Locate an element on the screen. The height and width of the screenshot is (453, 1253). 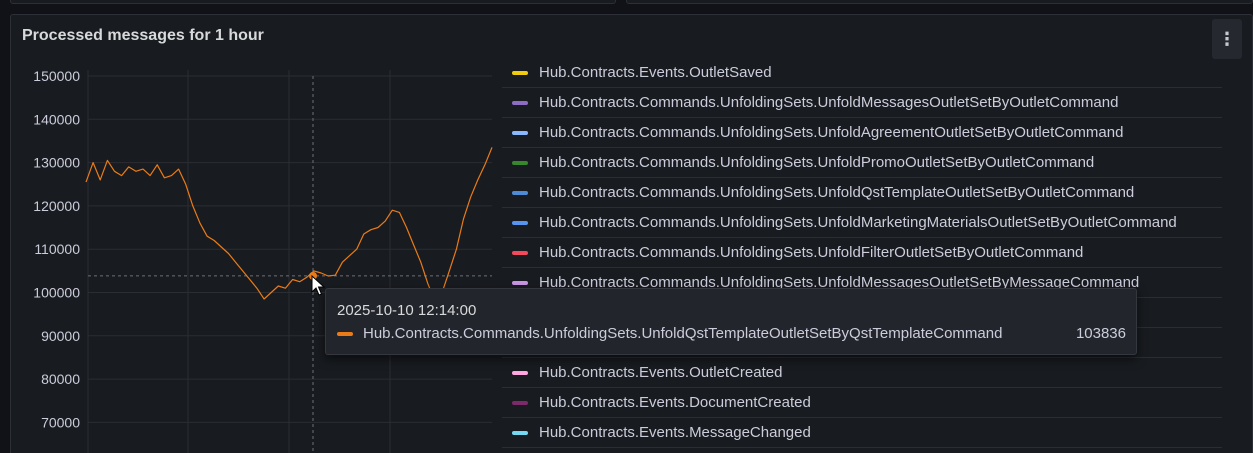
y-tick-label: 150000 is located at coordinates (56, 76).